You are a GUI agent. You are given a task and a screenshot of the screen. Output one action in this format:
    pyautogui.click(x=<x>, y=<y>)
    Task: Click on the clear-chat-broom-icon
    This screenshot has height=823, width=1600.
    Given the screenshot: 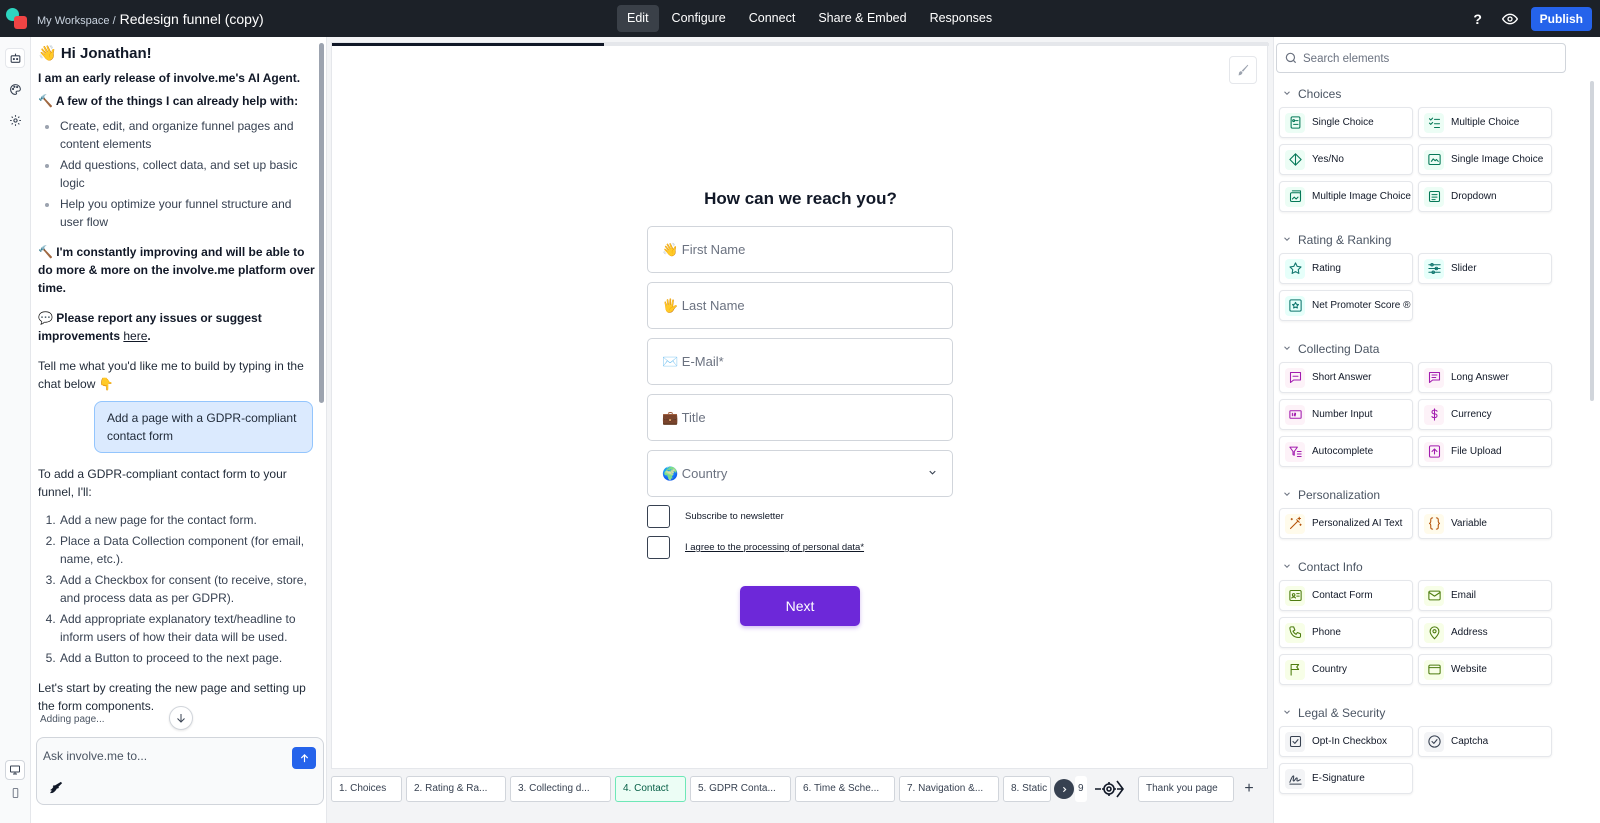 What is the action you would take?
    pyautogui.click(x=56, y=787)
    